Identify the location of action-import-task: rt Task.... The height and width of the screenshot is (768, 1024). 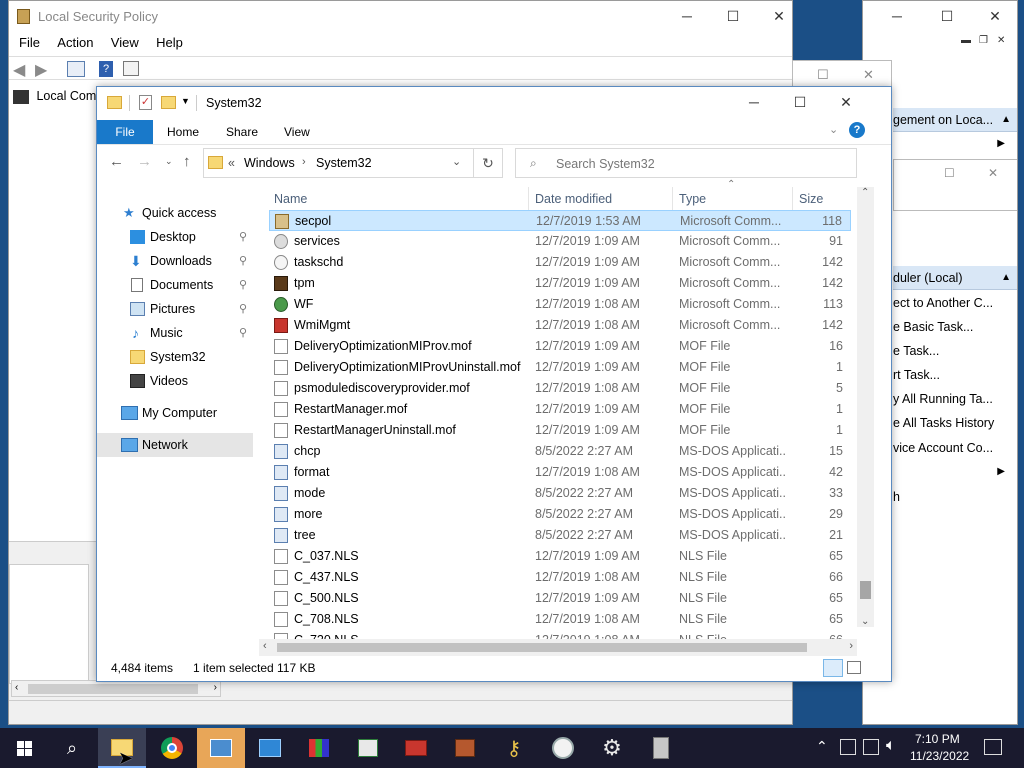
(916, 375).